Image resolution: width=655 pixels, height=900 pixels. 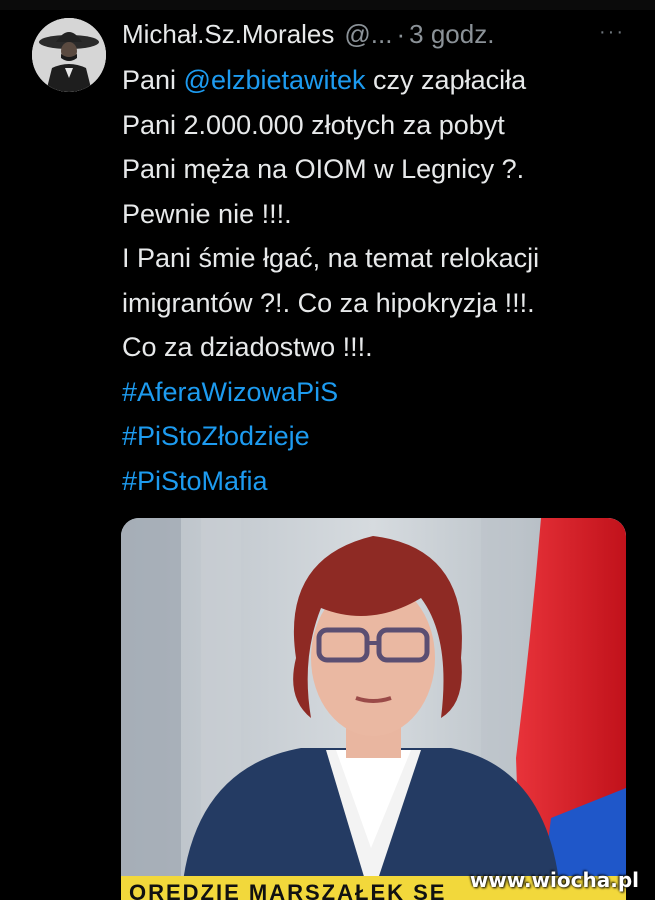 What do you see at coordinates (382, 481) in the screenshot?
I see `tweet-text-line: #PiStoMafia` at bounding box center [382, 481].